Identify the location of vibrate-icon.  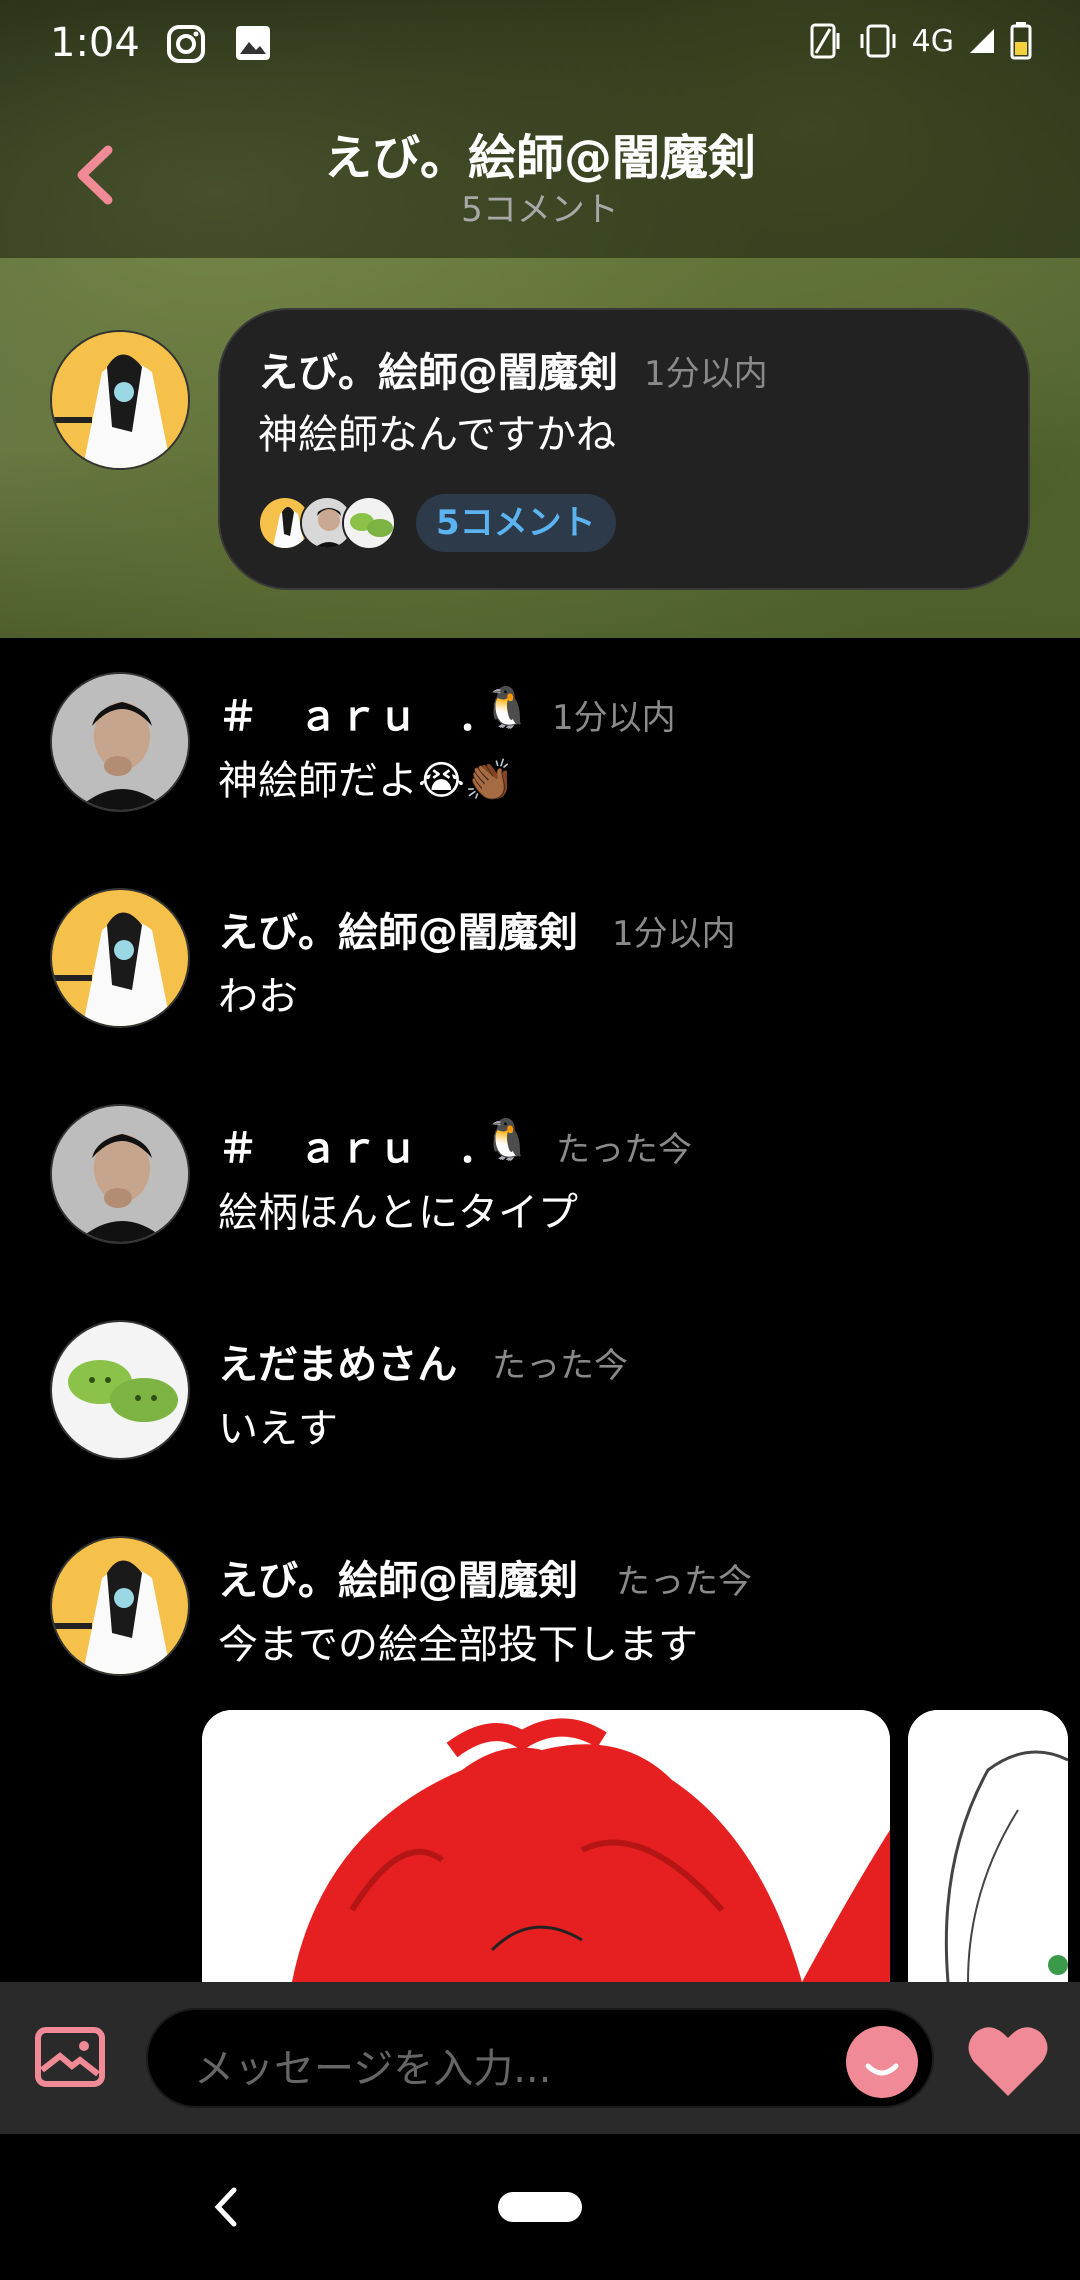
(878, 41).